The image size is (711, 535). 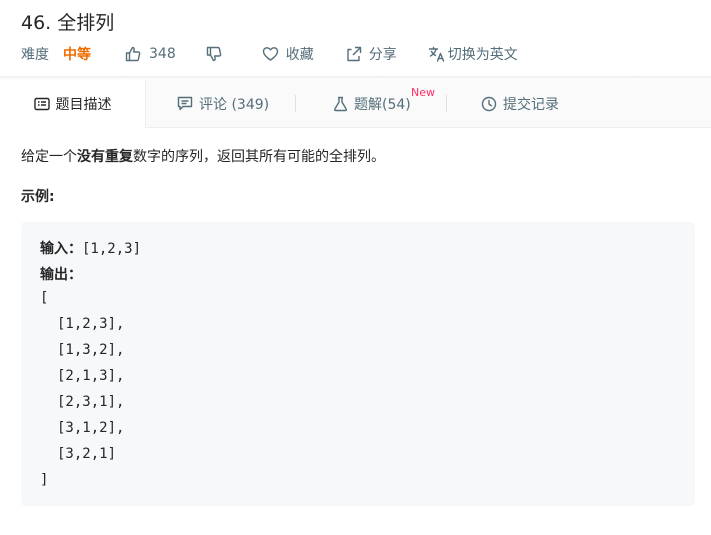 I want to click on problem-meta-bar: 难度 中等 348 收藏 分享 切换为英文, so click(x=269, y=54).